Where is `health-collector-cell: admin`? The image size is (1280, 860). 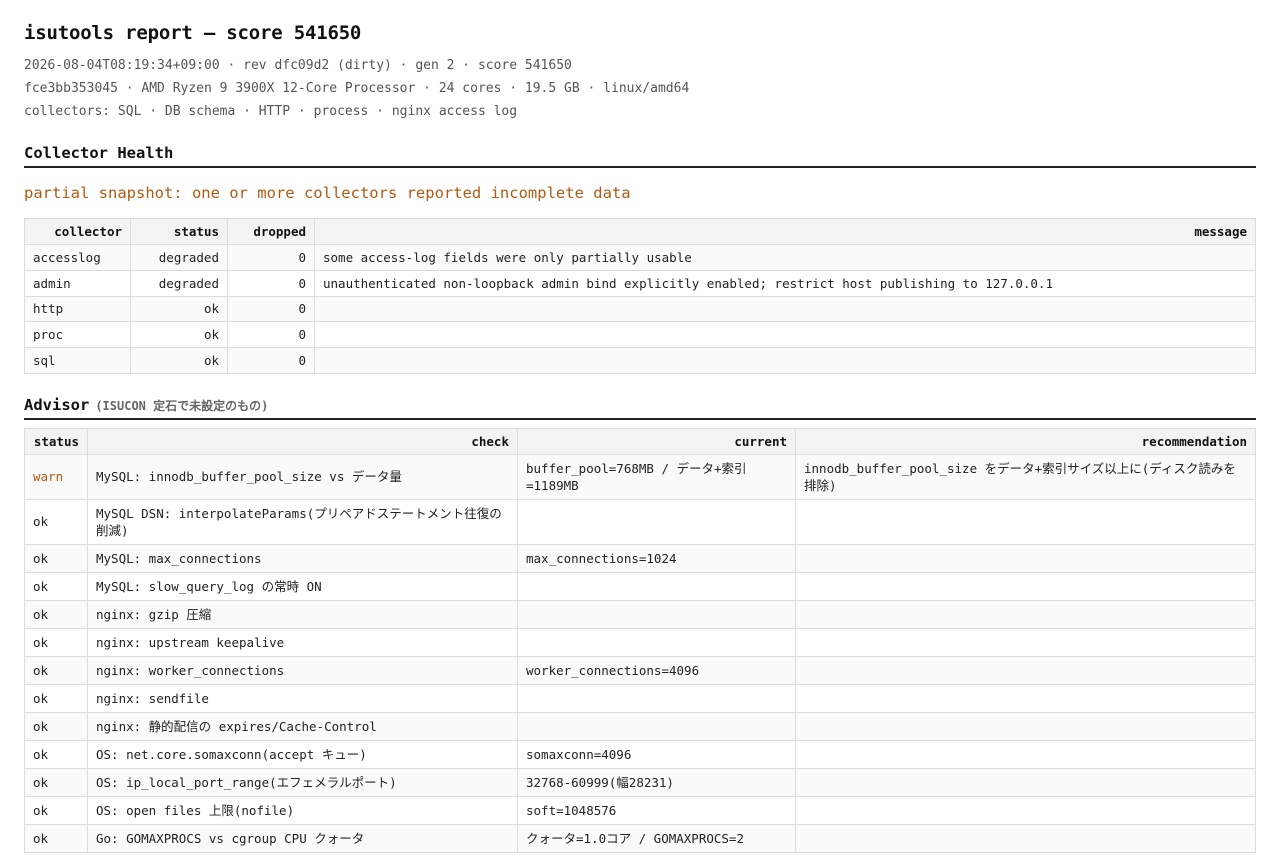
health-collector-cell: admin is located at coordinates (77, 283).